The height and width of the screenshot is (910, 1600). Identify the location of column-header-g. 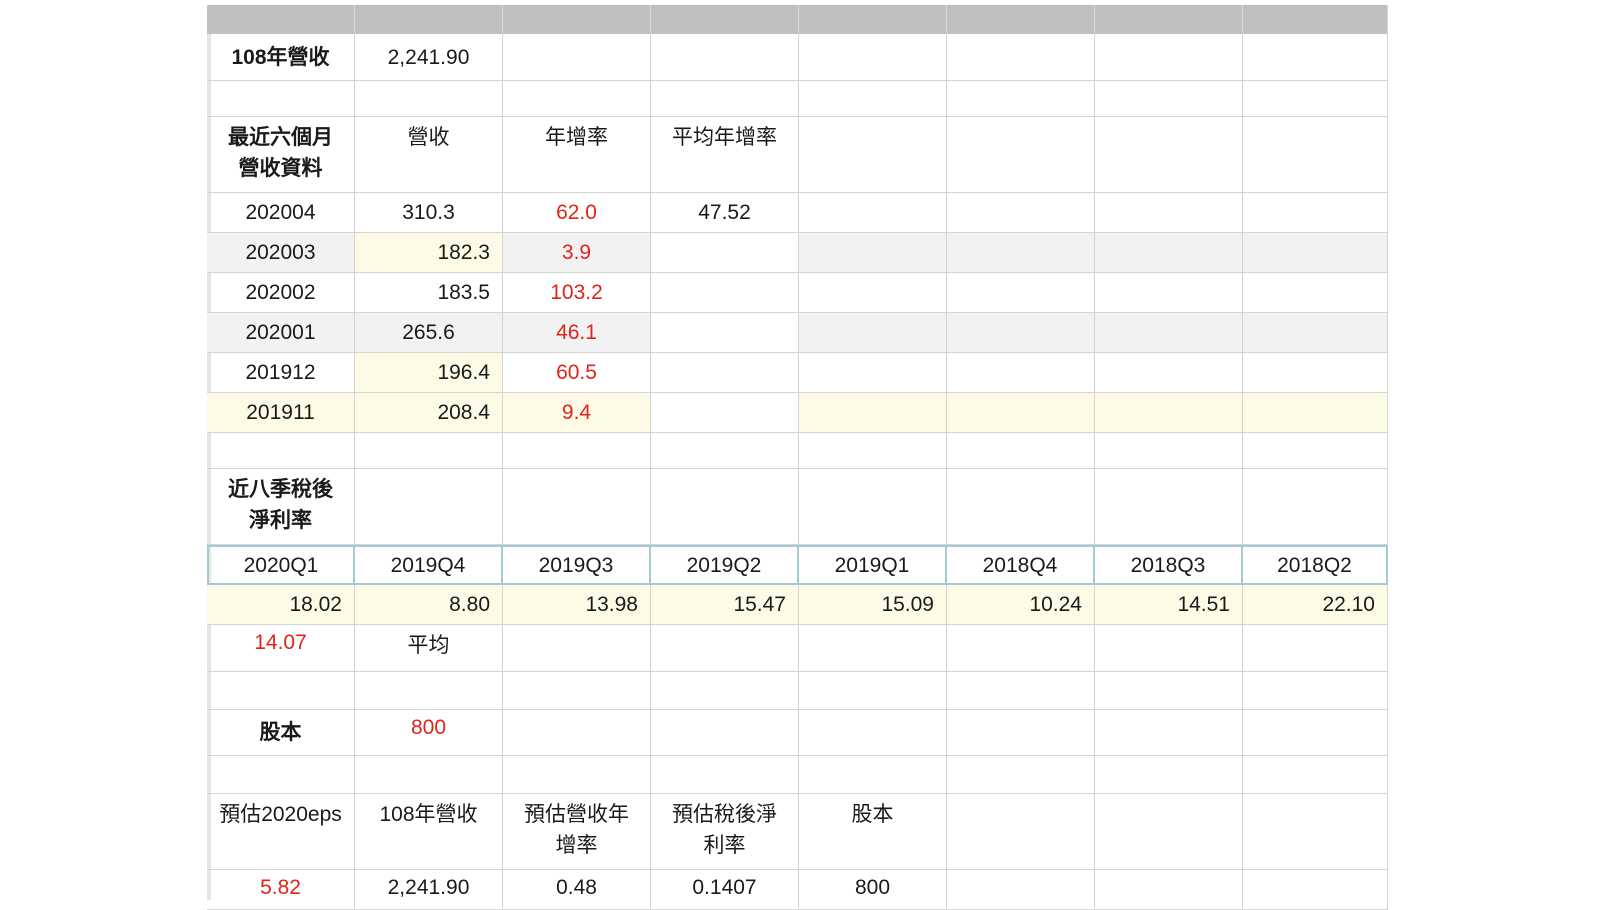
(1169, 19).